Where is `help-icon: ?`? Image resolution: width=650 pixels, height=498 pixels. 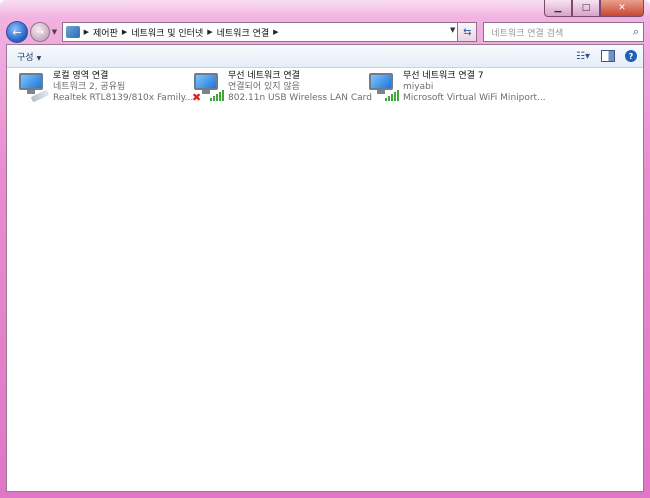
help-icon: ? is located at coordinates (631, 56).